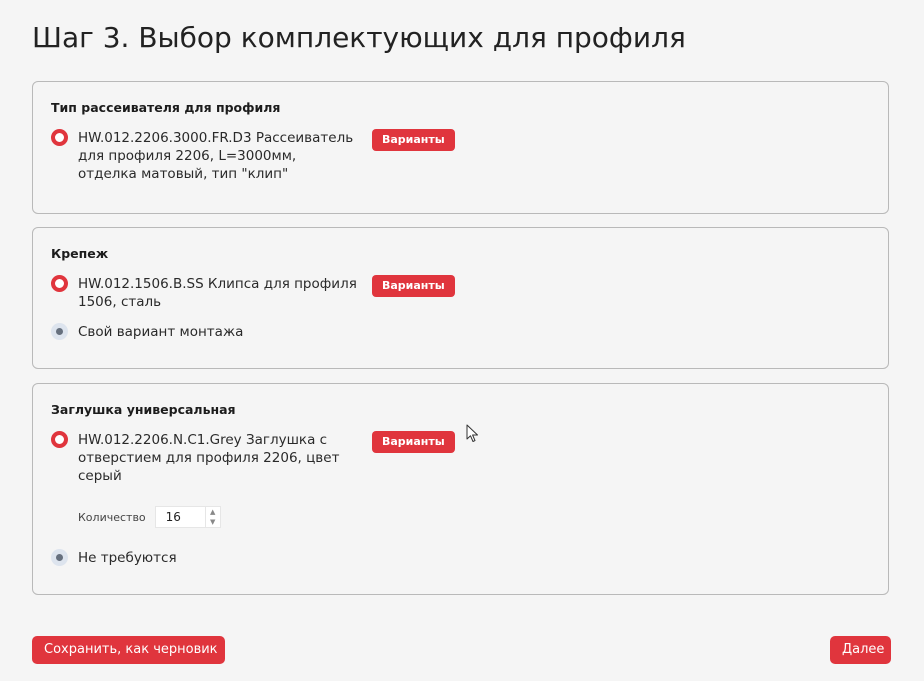 The height and width of the screenshot is (681, 924). Describe the element at coordinates (161, 332) in the screenshot. I see `option-label: Свой вариант монтажа` at that location.